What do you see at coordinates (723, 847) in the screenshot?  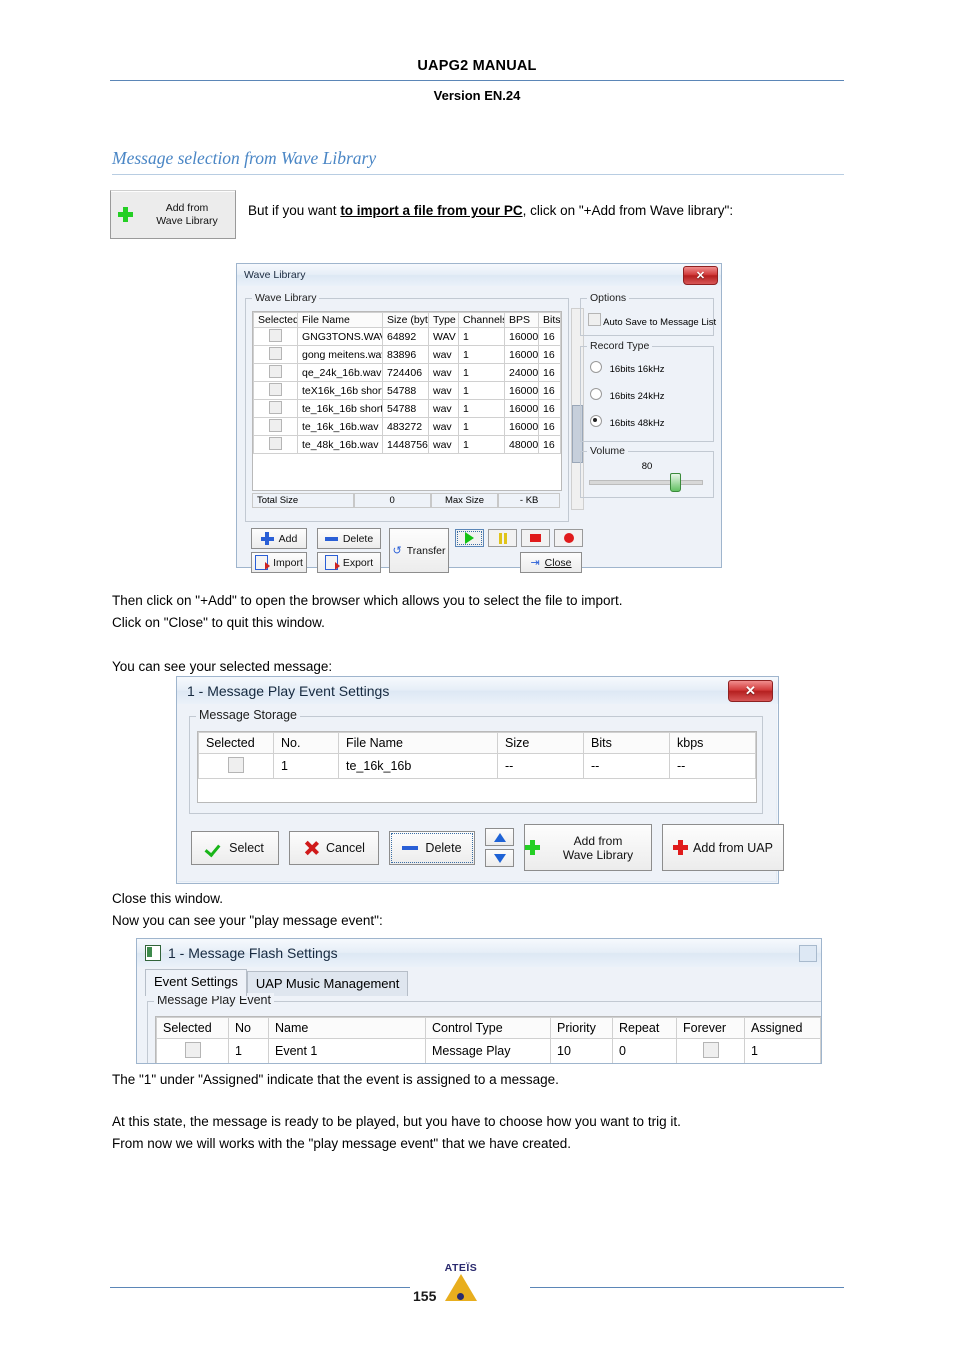 I see `add-from-uap-button: Add from UAP` at bounding box center [723, 847].